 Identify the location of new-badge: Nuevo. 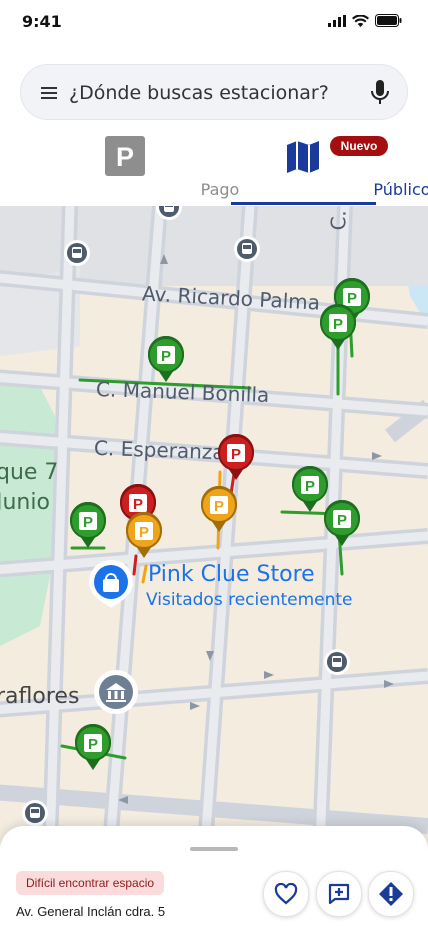
(359, 146).